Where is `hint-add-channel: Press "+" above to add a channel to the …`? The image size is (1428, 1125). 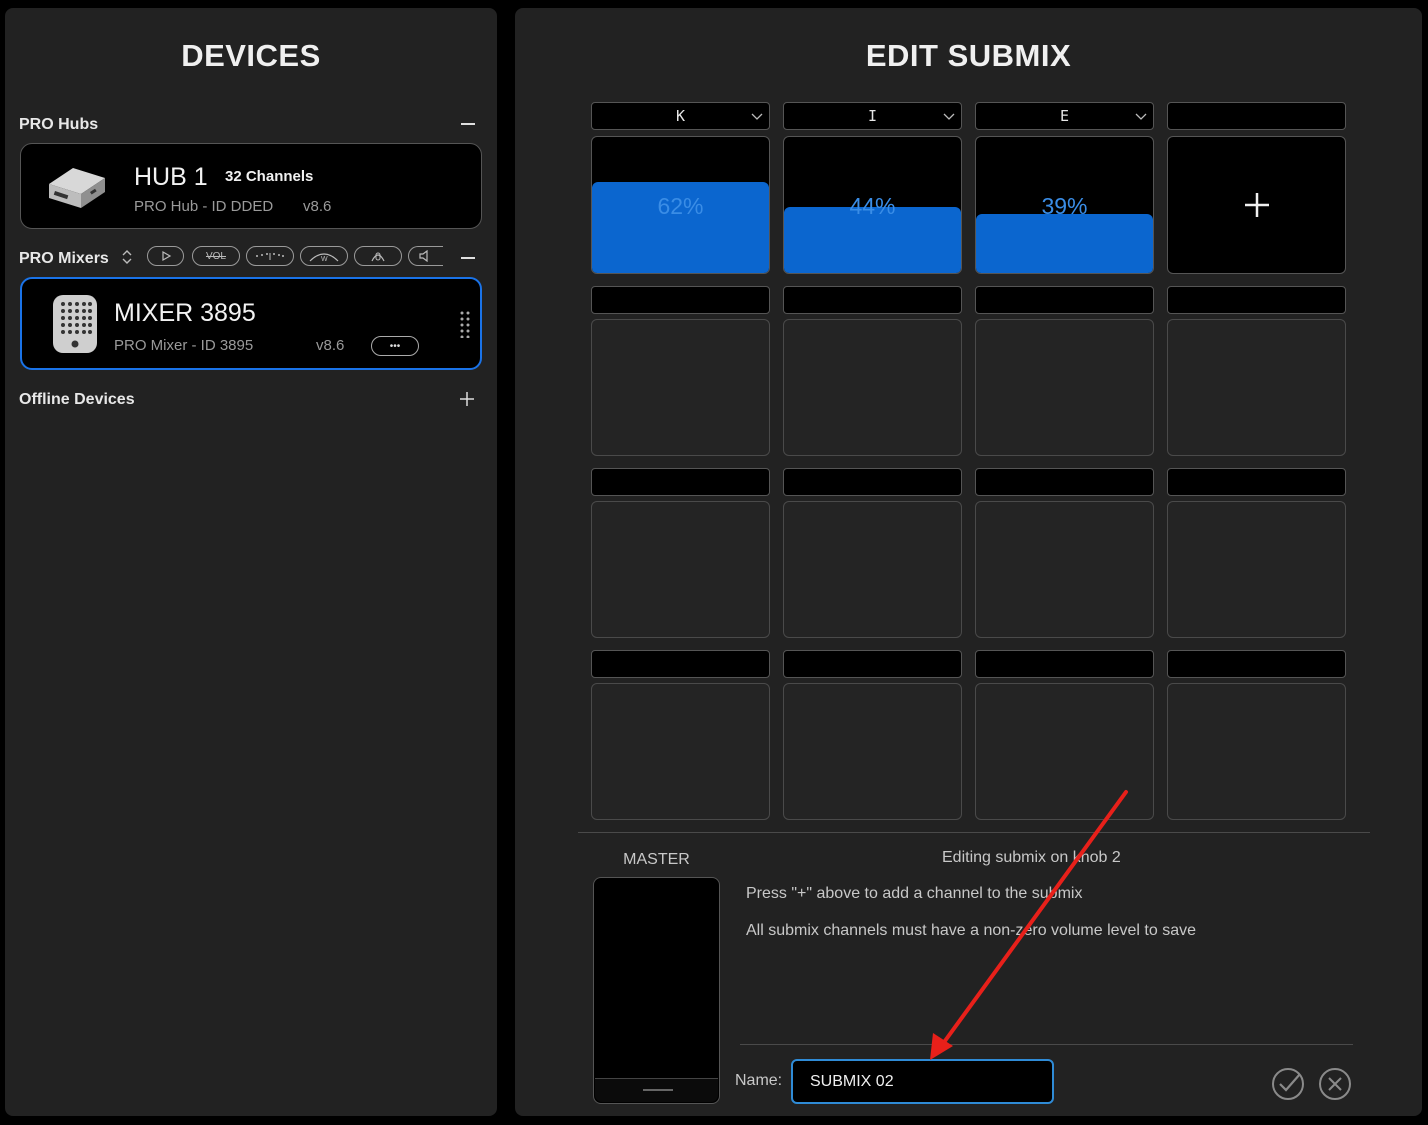 hint-add-channel: Press "+" above to add a channel to the … is located at coordinates (914, 893).